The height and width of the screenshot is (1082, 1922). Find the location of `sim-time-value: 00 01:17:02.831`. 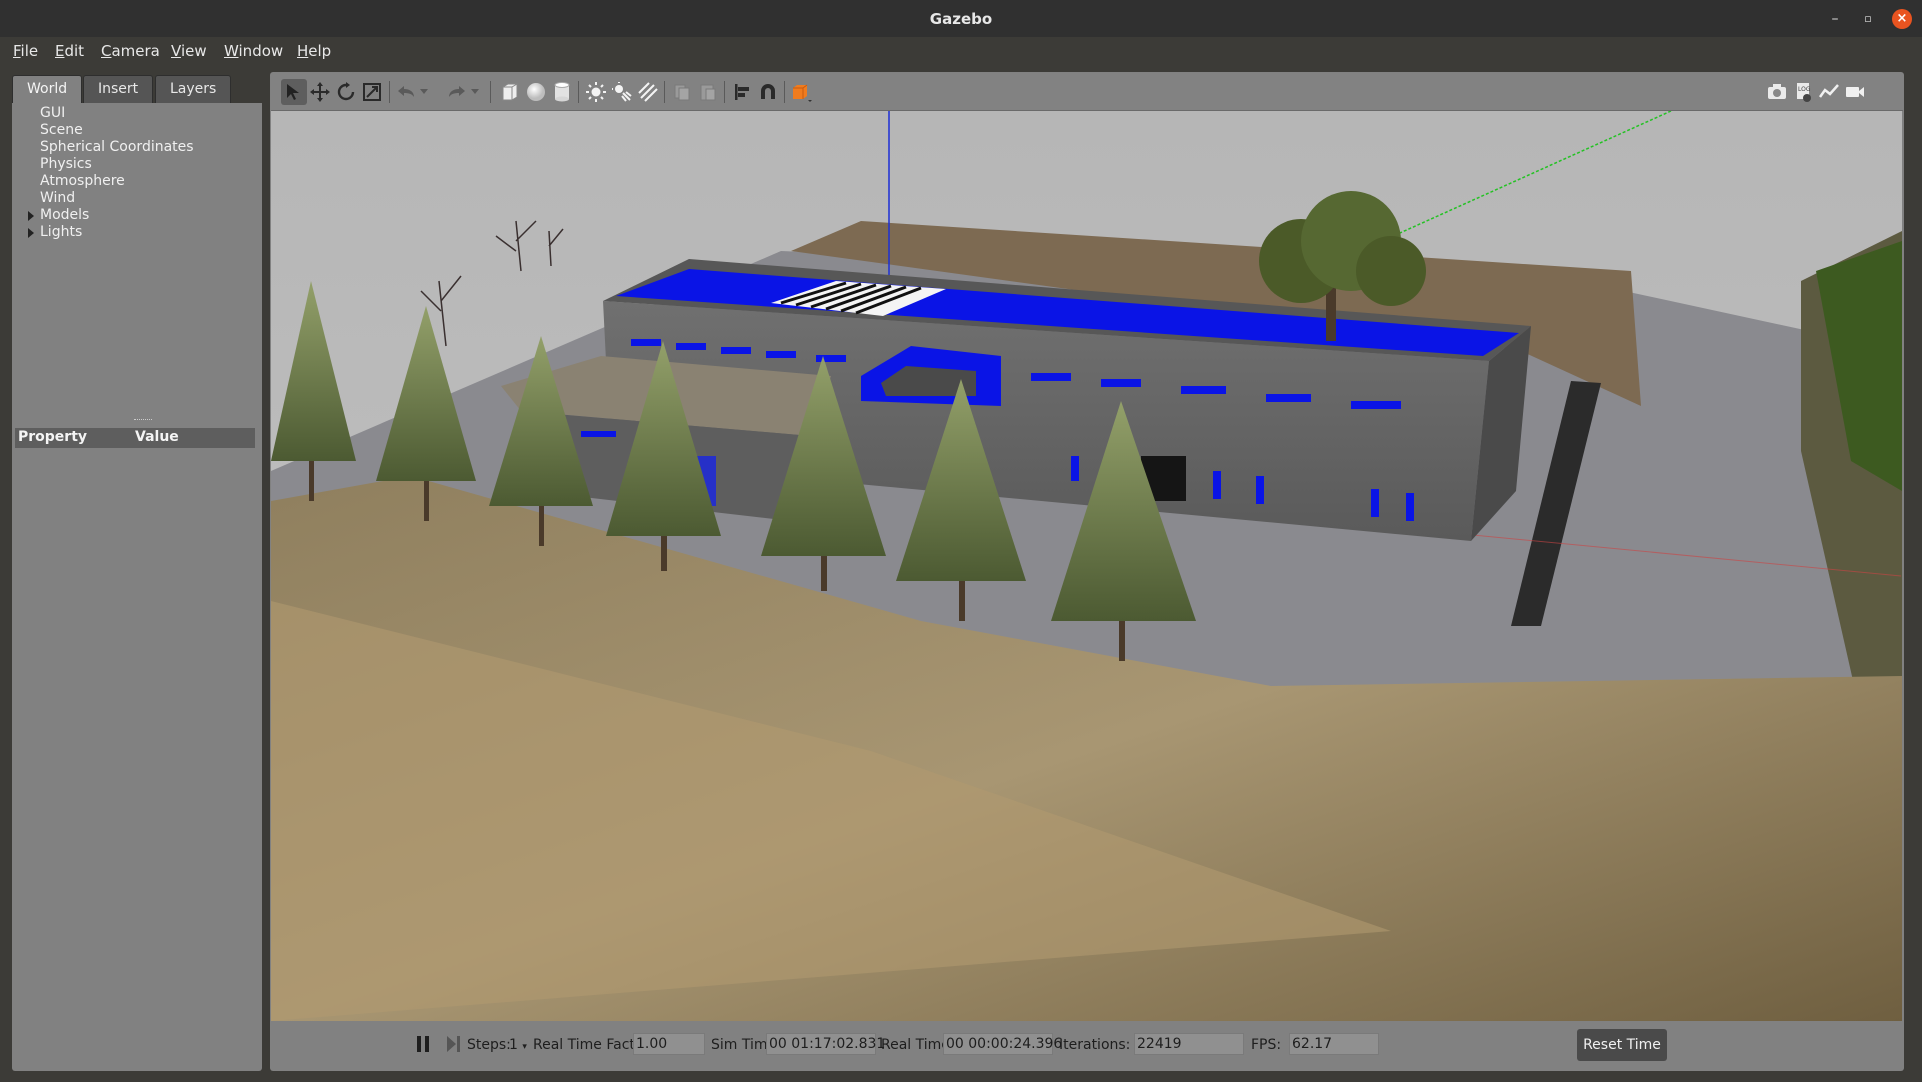

sim-time-value: 00 01:17:02.831 is located at coordinates (825, 1044).